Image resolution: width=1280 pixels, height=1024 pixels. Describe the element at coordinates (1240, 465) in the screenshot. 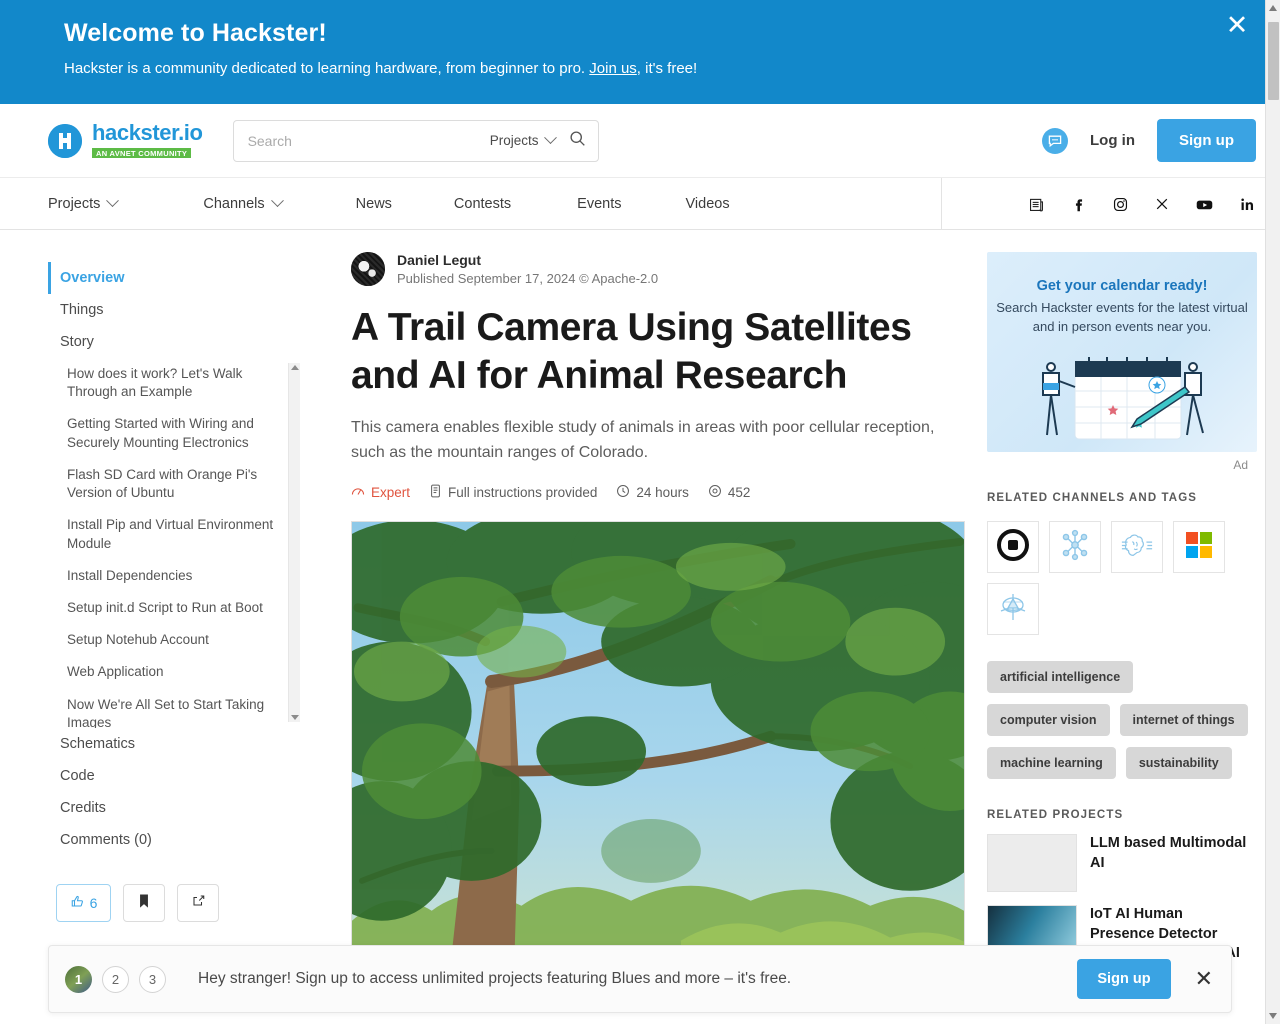

I see `ad-label: Ad` at that location.